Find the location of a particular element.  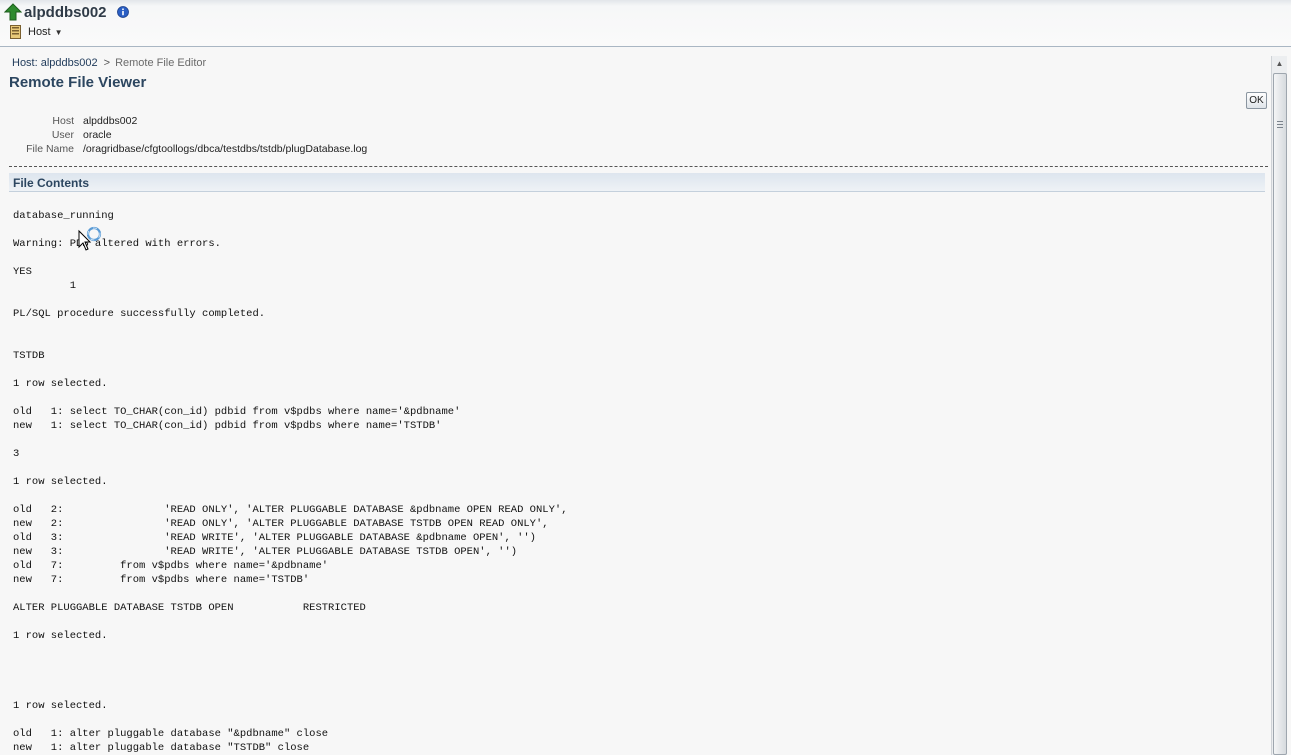

scrollbar-thumb is located at coordinates (1280, 414).